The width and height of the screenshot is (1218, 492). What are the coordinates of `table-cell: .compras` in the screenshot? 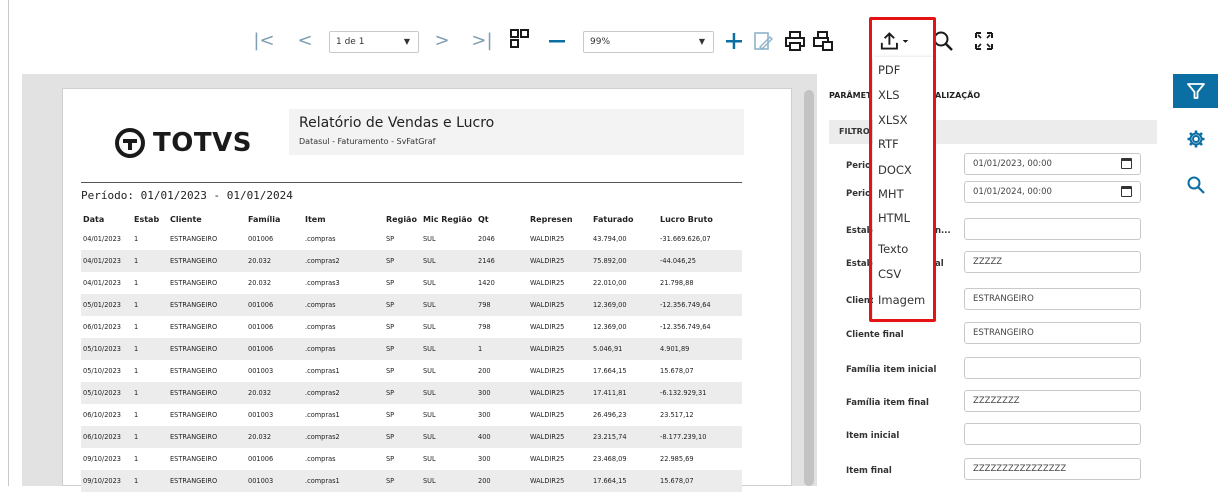 It's located at (343, 327).